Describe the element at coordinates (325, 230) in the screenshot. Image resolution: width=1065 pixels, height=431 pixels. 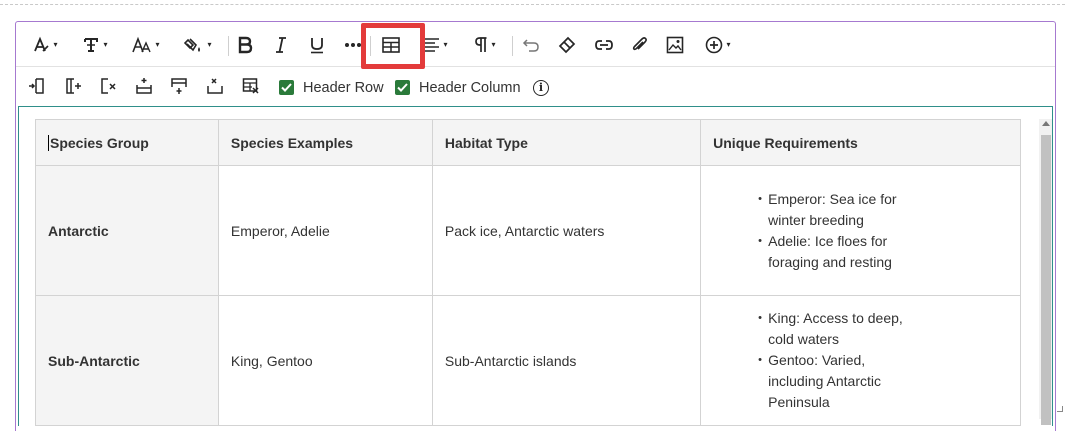
I see `table-cell: Emperor, Adelie` at that location.